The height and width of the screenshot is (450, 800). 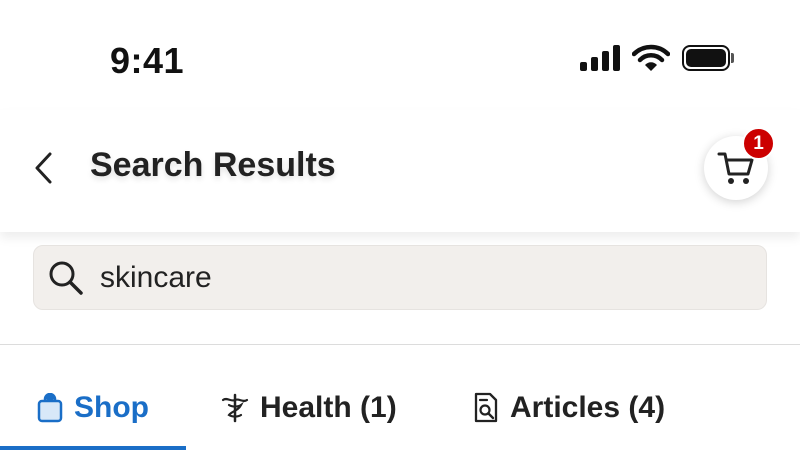 I want to click on tab-articles: Articles (4), so click(x=568, y=408).